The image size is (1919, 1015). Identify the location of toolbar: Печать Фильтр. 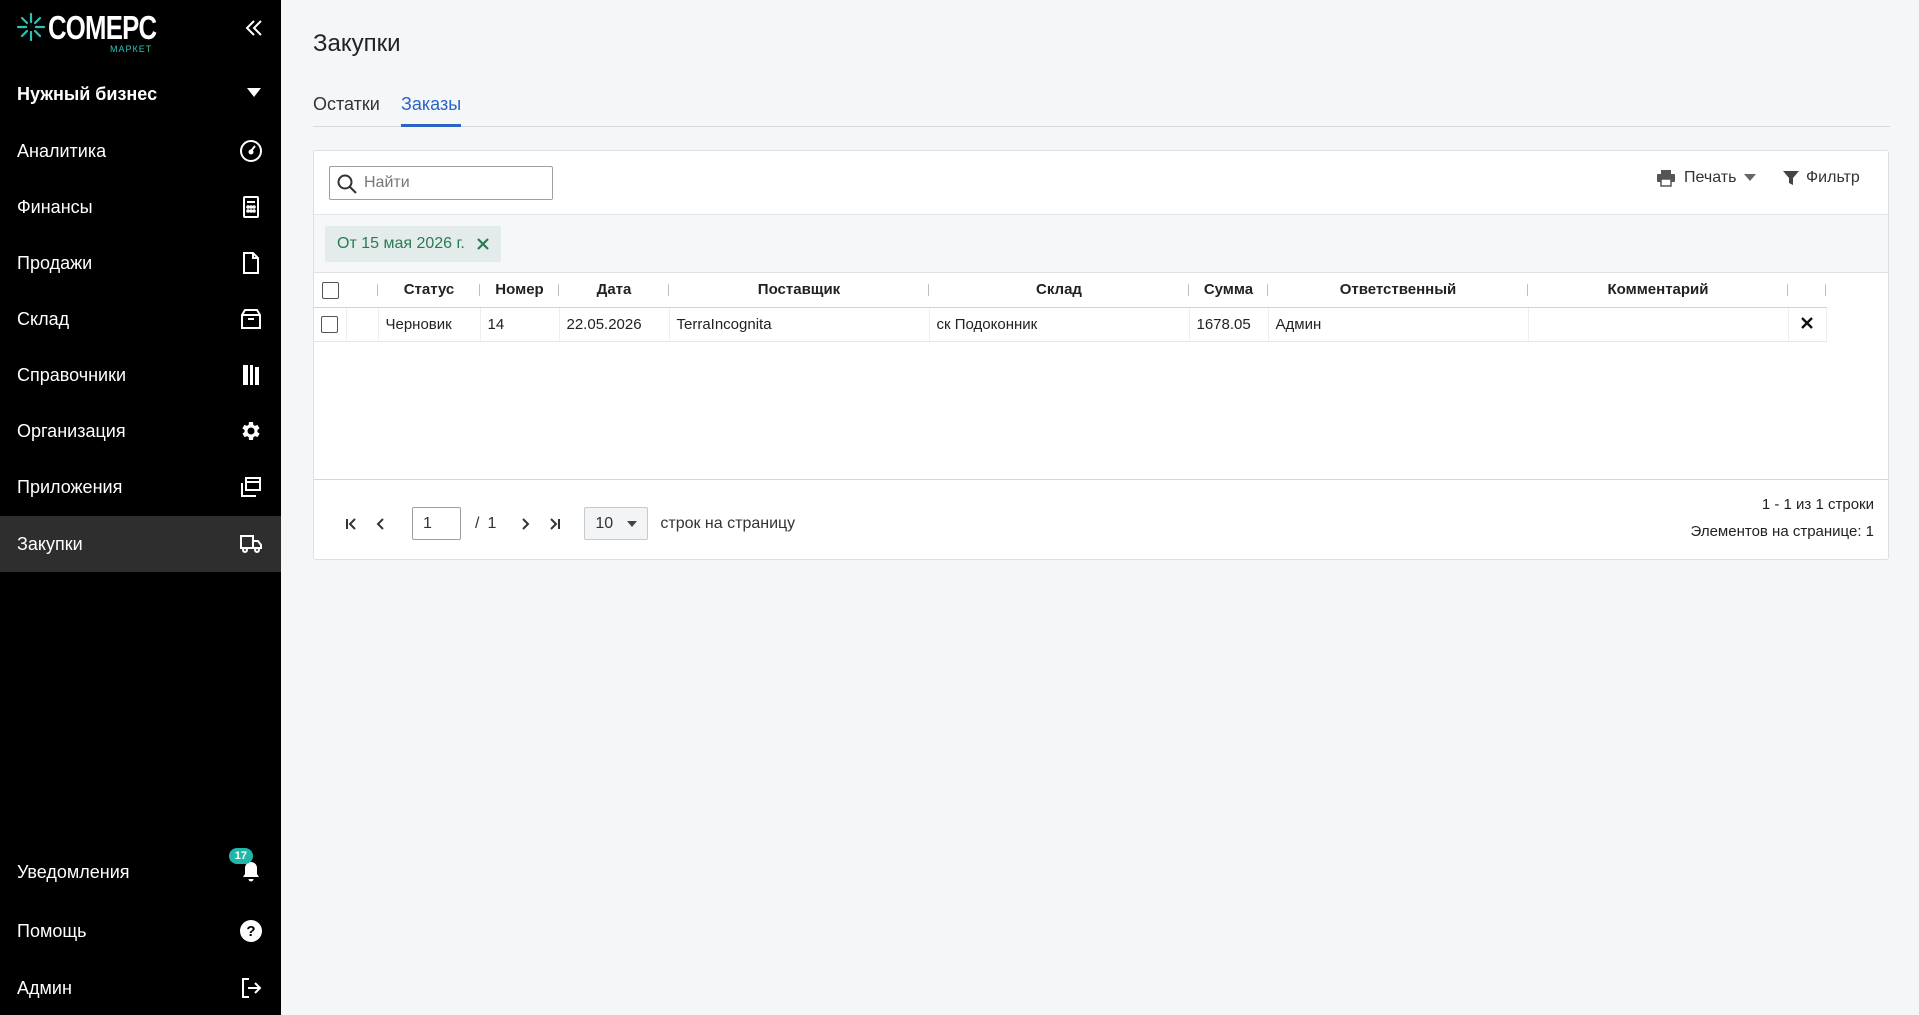
(1101, 183).